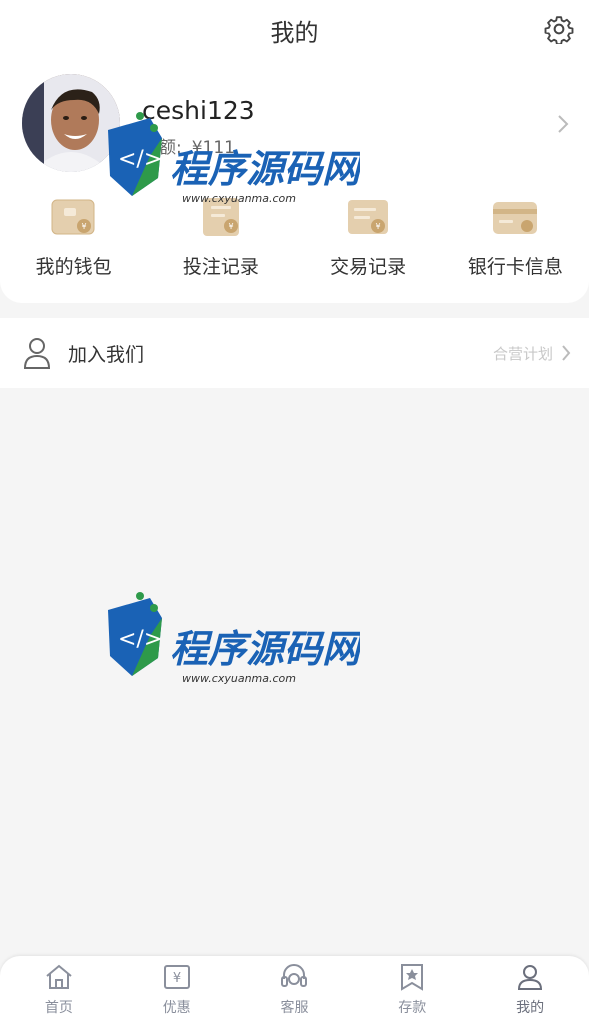 This screenshot has width=589, height=1024. I want to click on join-us-right: 合营计划, so click(532, 353).